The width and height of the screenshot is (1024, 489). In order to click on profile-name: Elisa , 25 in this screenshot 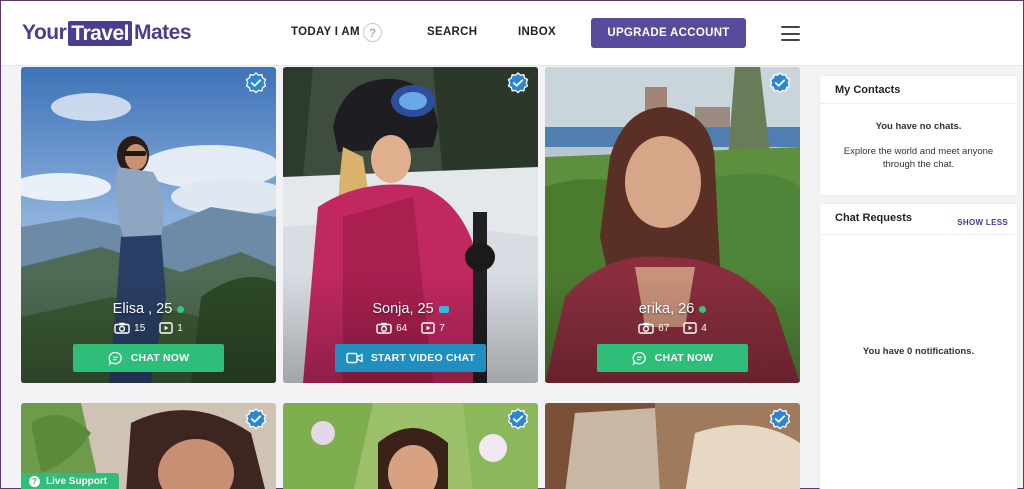, I will do `click(148, 309)`.